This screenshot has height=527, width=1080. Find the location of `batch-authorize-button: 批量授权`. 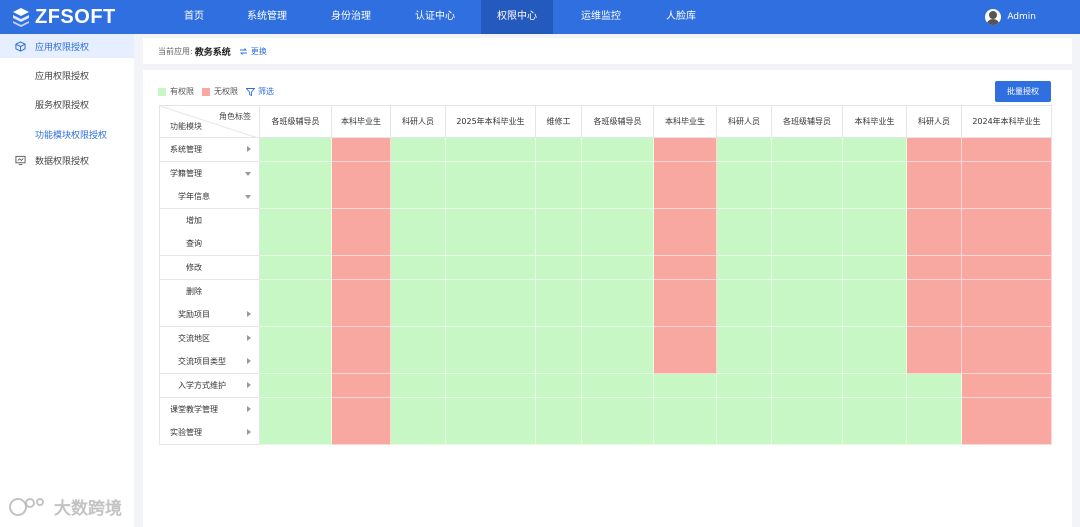

batch-authorize-button: 批量授权 is located at coordinates (1023, 91).